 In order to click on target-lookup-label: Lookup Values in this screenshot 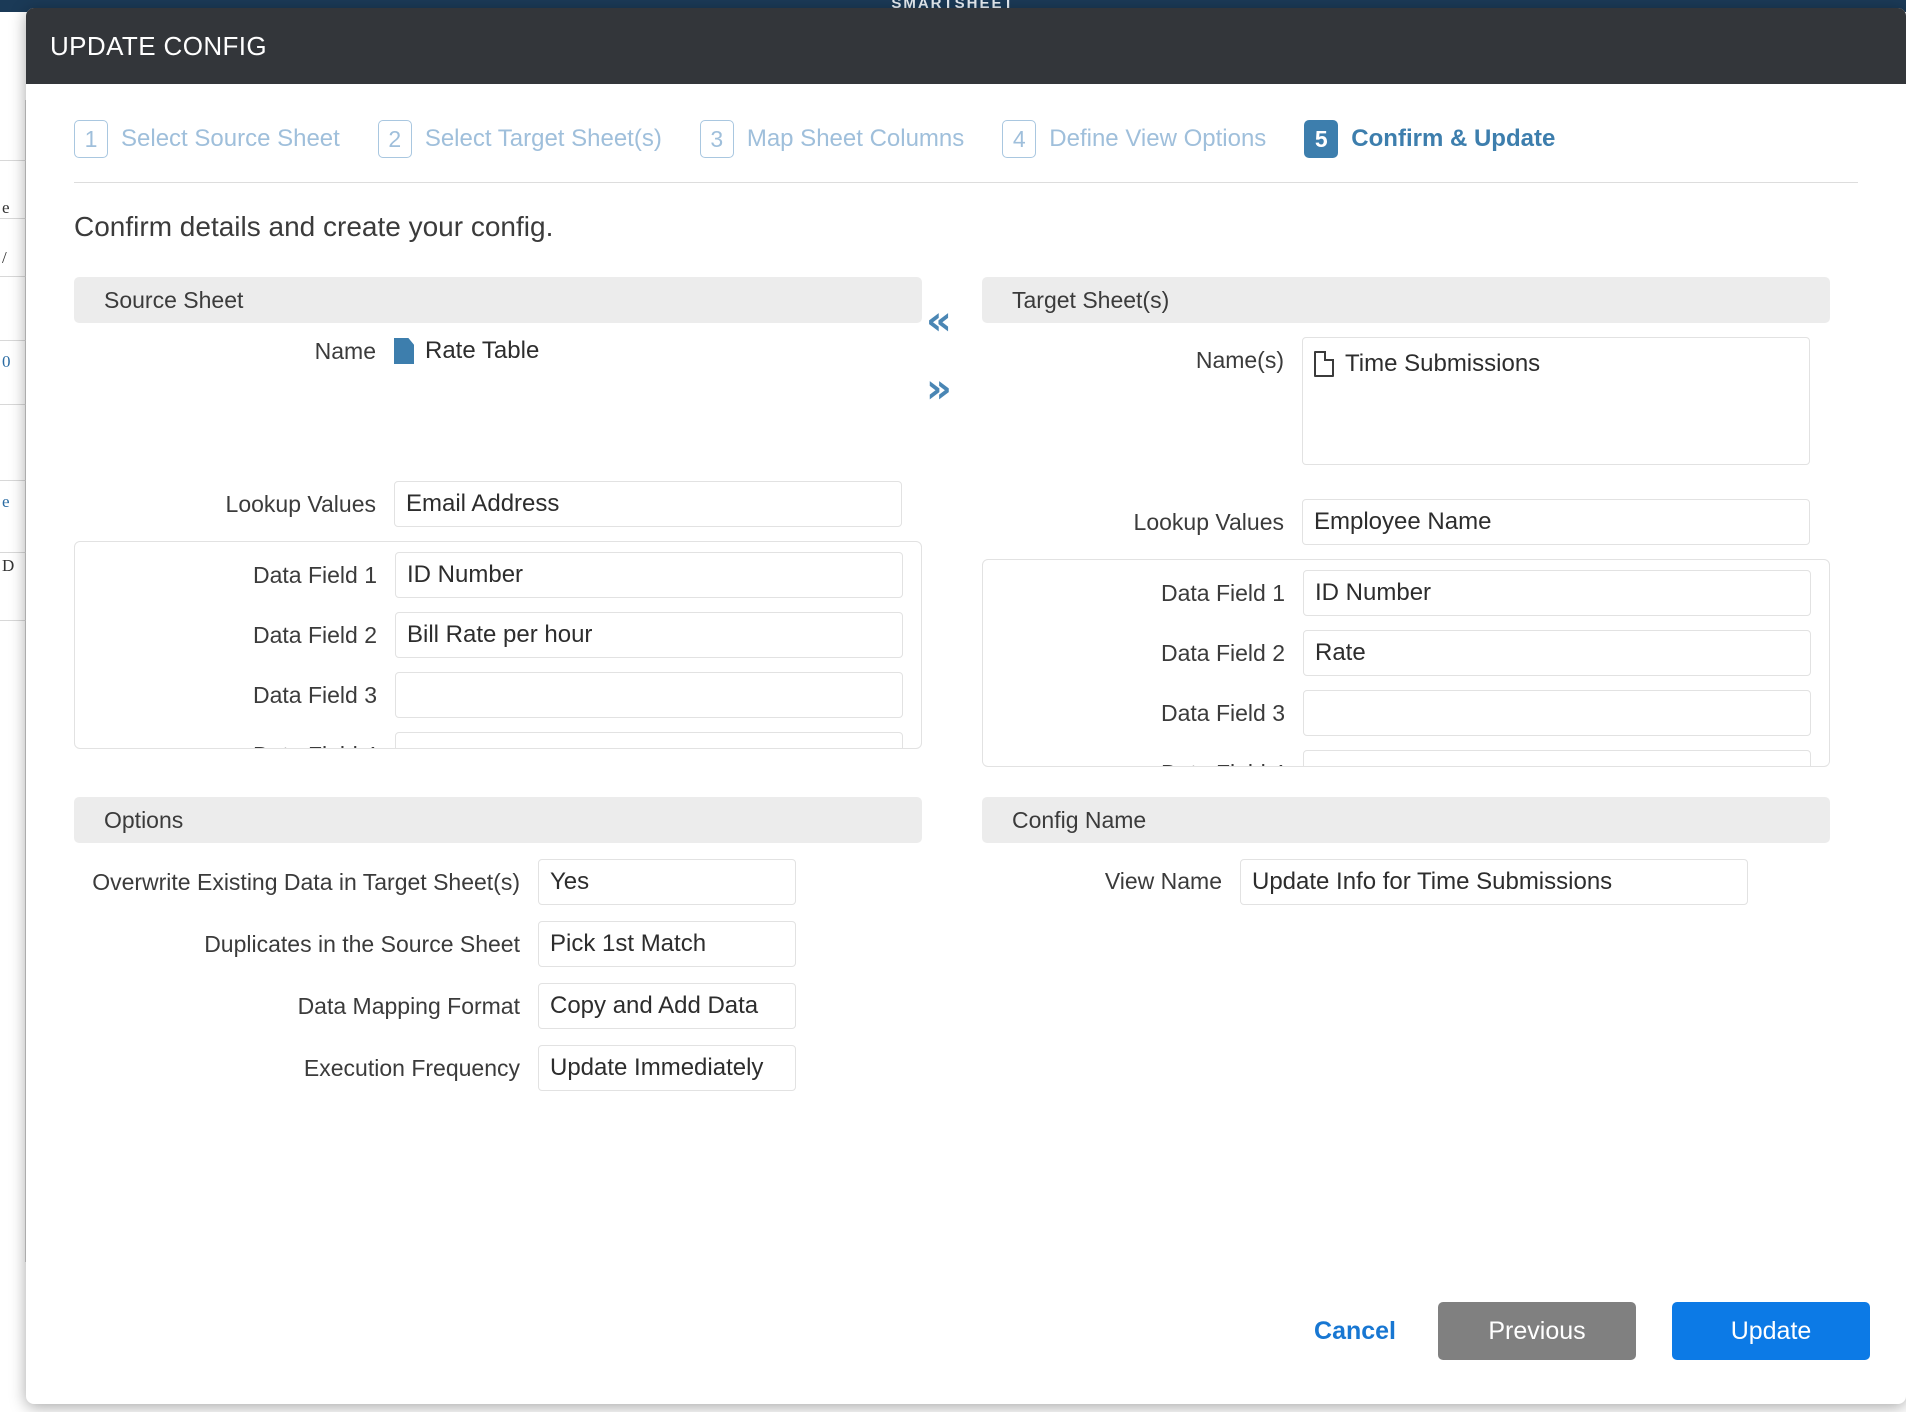, I will do `click(1208, 521)`.